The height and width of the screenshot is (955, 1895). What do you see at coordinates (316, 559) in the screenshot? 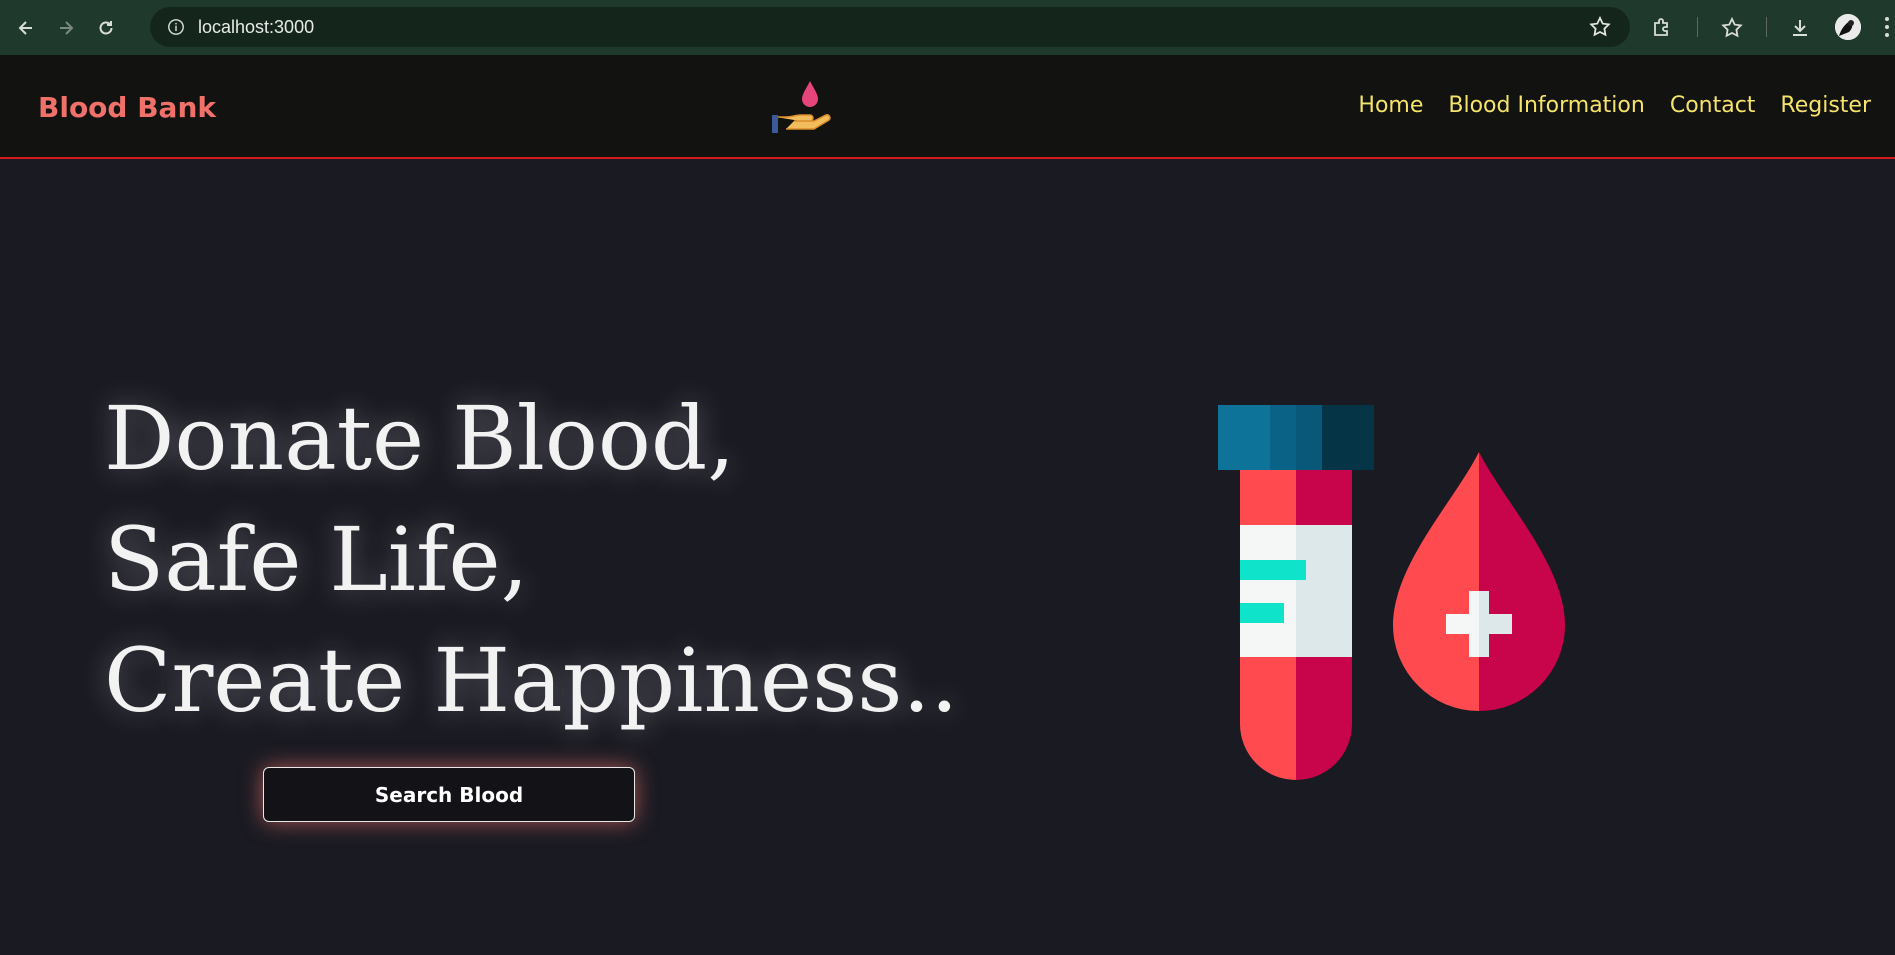
I see `hero-line-2: Safe Life,` at bounding box center [316, 559].